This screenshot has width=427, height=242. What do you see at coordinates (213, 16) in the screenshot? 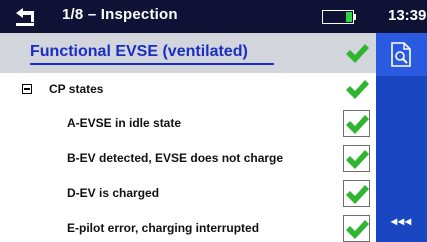
I see `top-bar: 1/8 – Inspection 13:39` at bounding box center [213, 16].